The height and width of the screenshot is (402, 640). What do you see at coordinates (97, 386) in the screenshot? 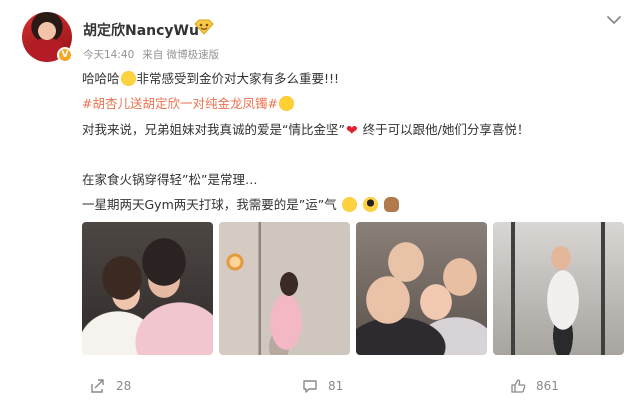
I see `repost-icon` at bounding box center [97, 386].